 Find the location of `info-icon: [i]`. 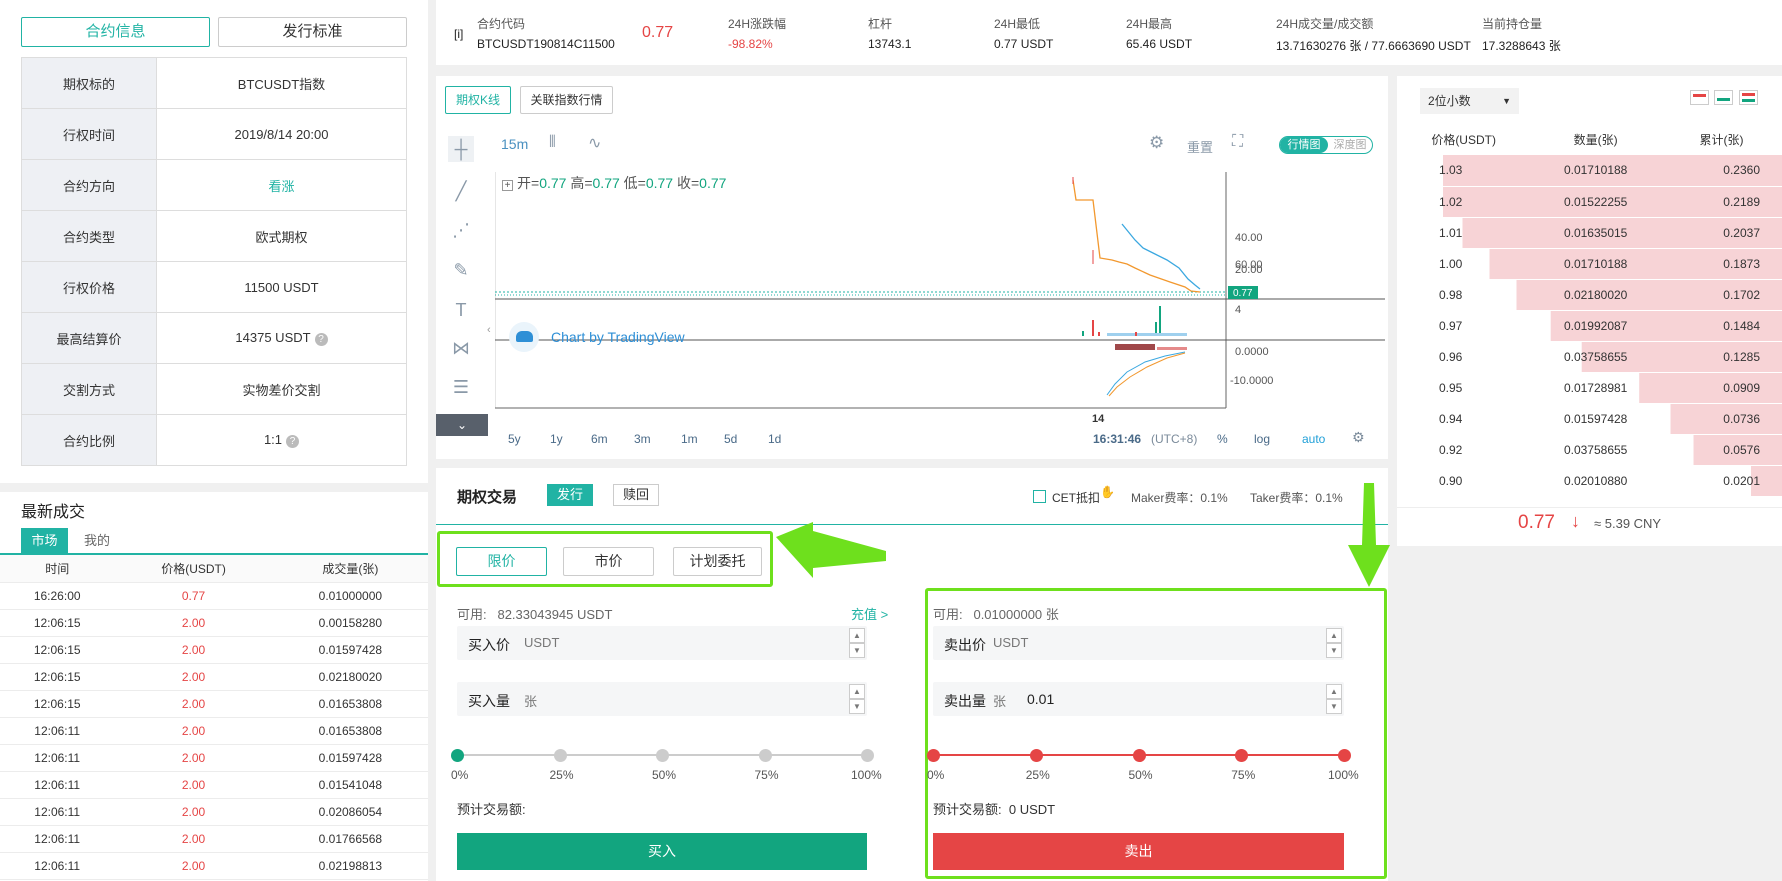

info-icon: [i] is located at coordinates (458, 34).